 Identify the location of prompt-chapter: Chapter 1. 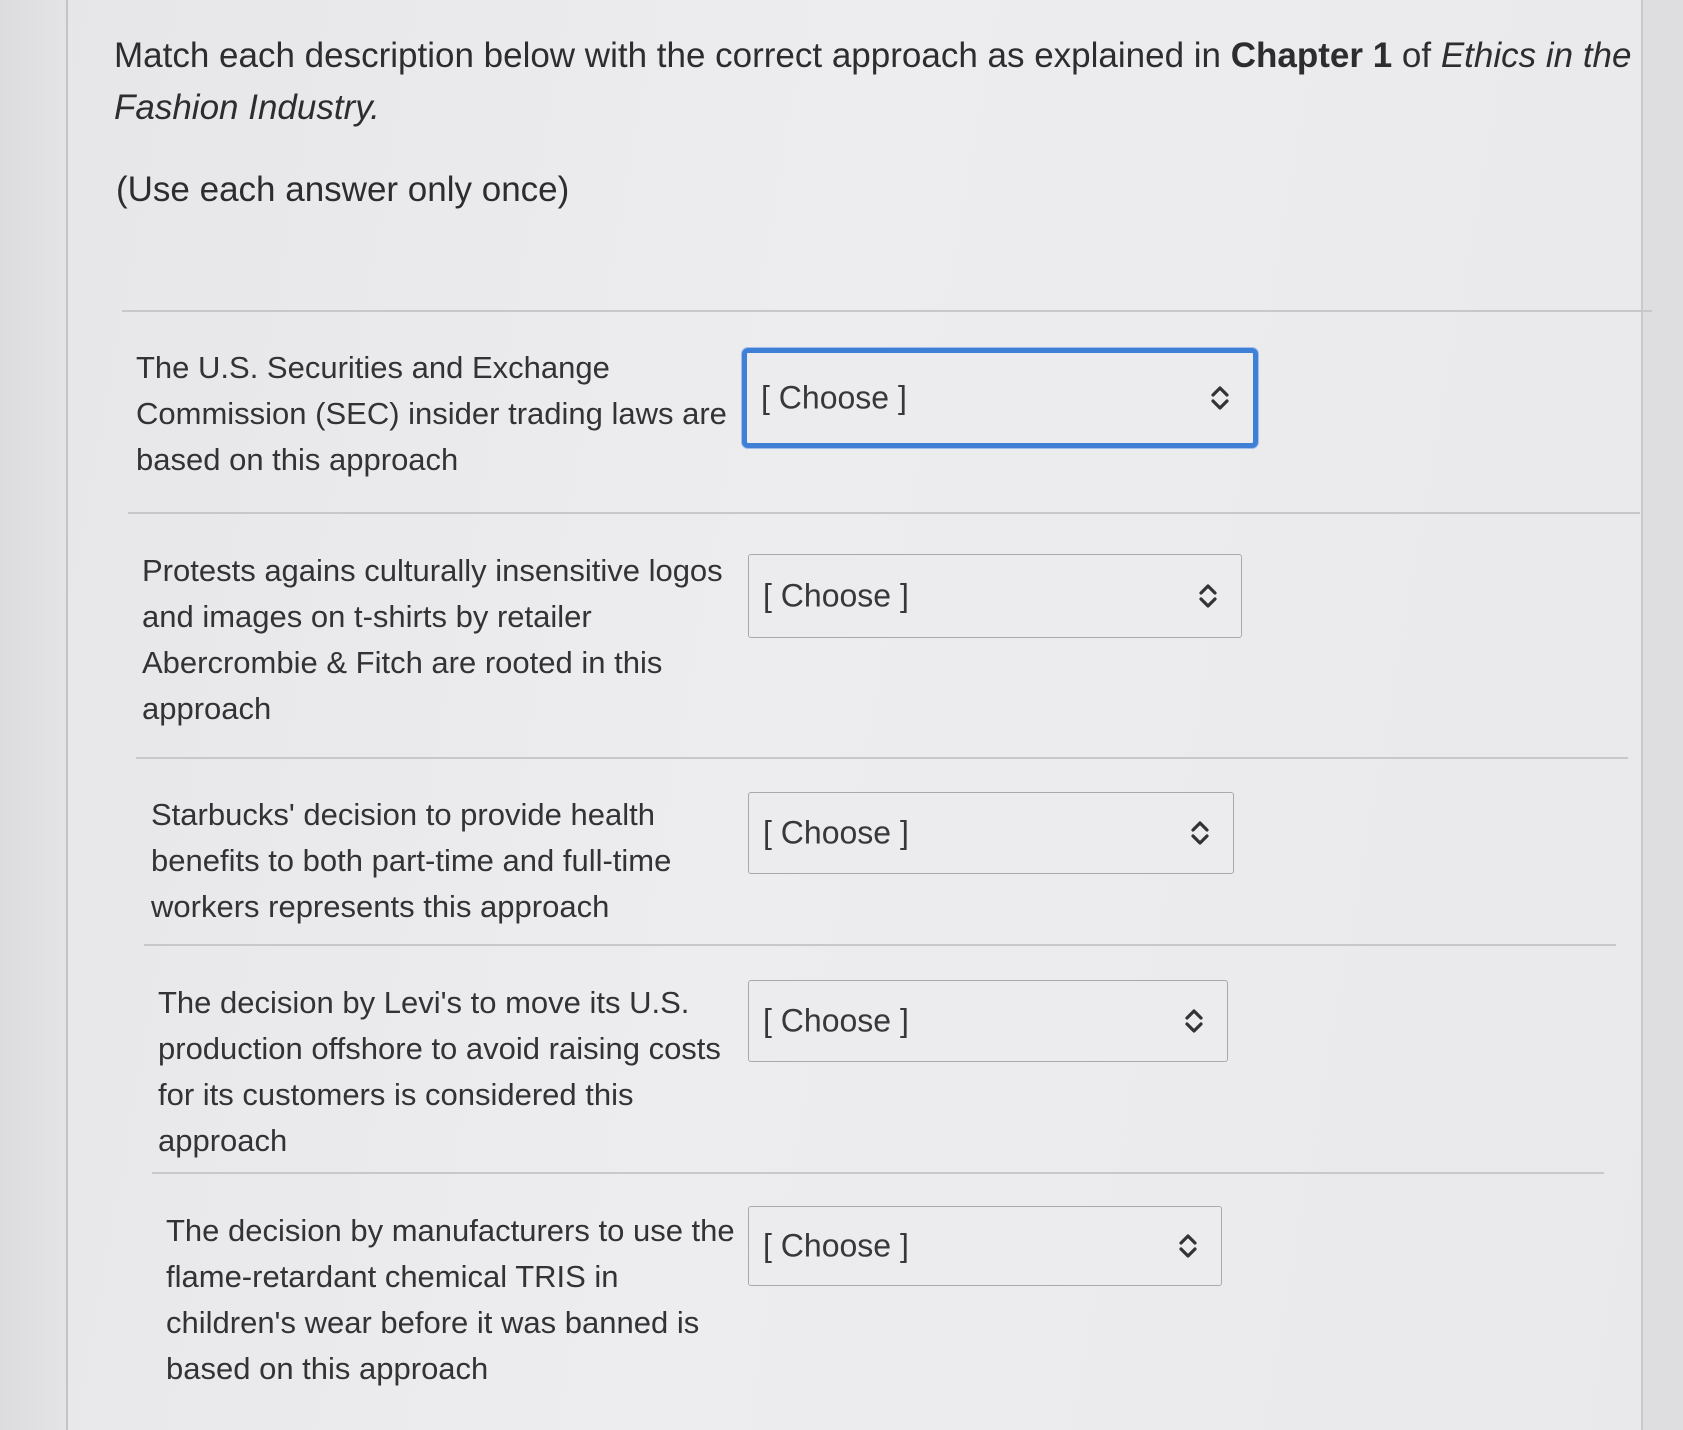
(1311, 55).